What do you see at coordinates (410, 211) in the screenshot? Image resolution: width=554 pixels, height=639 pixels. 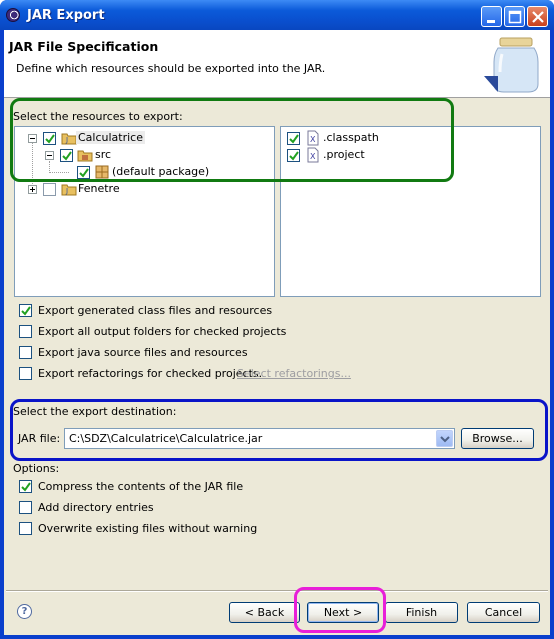 I see `file-list: X .classpath X .project` at bounding box center [410, 211].